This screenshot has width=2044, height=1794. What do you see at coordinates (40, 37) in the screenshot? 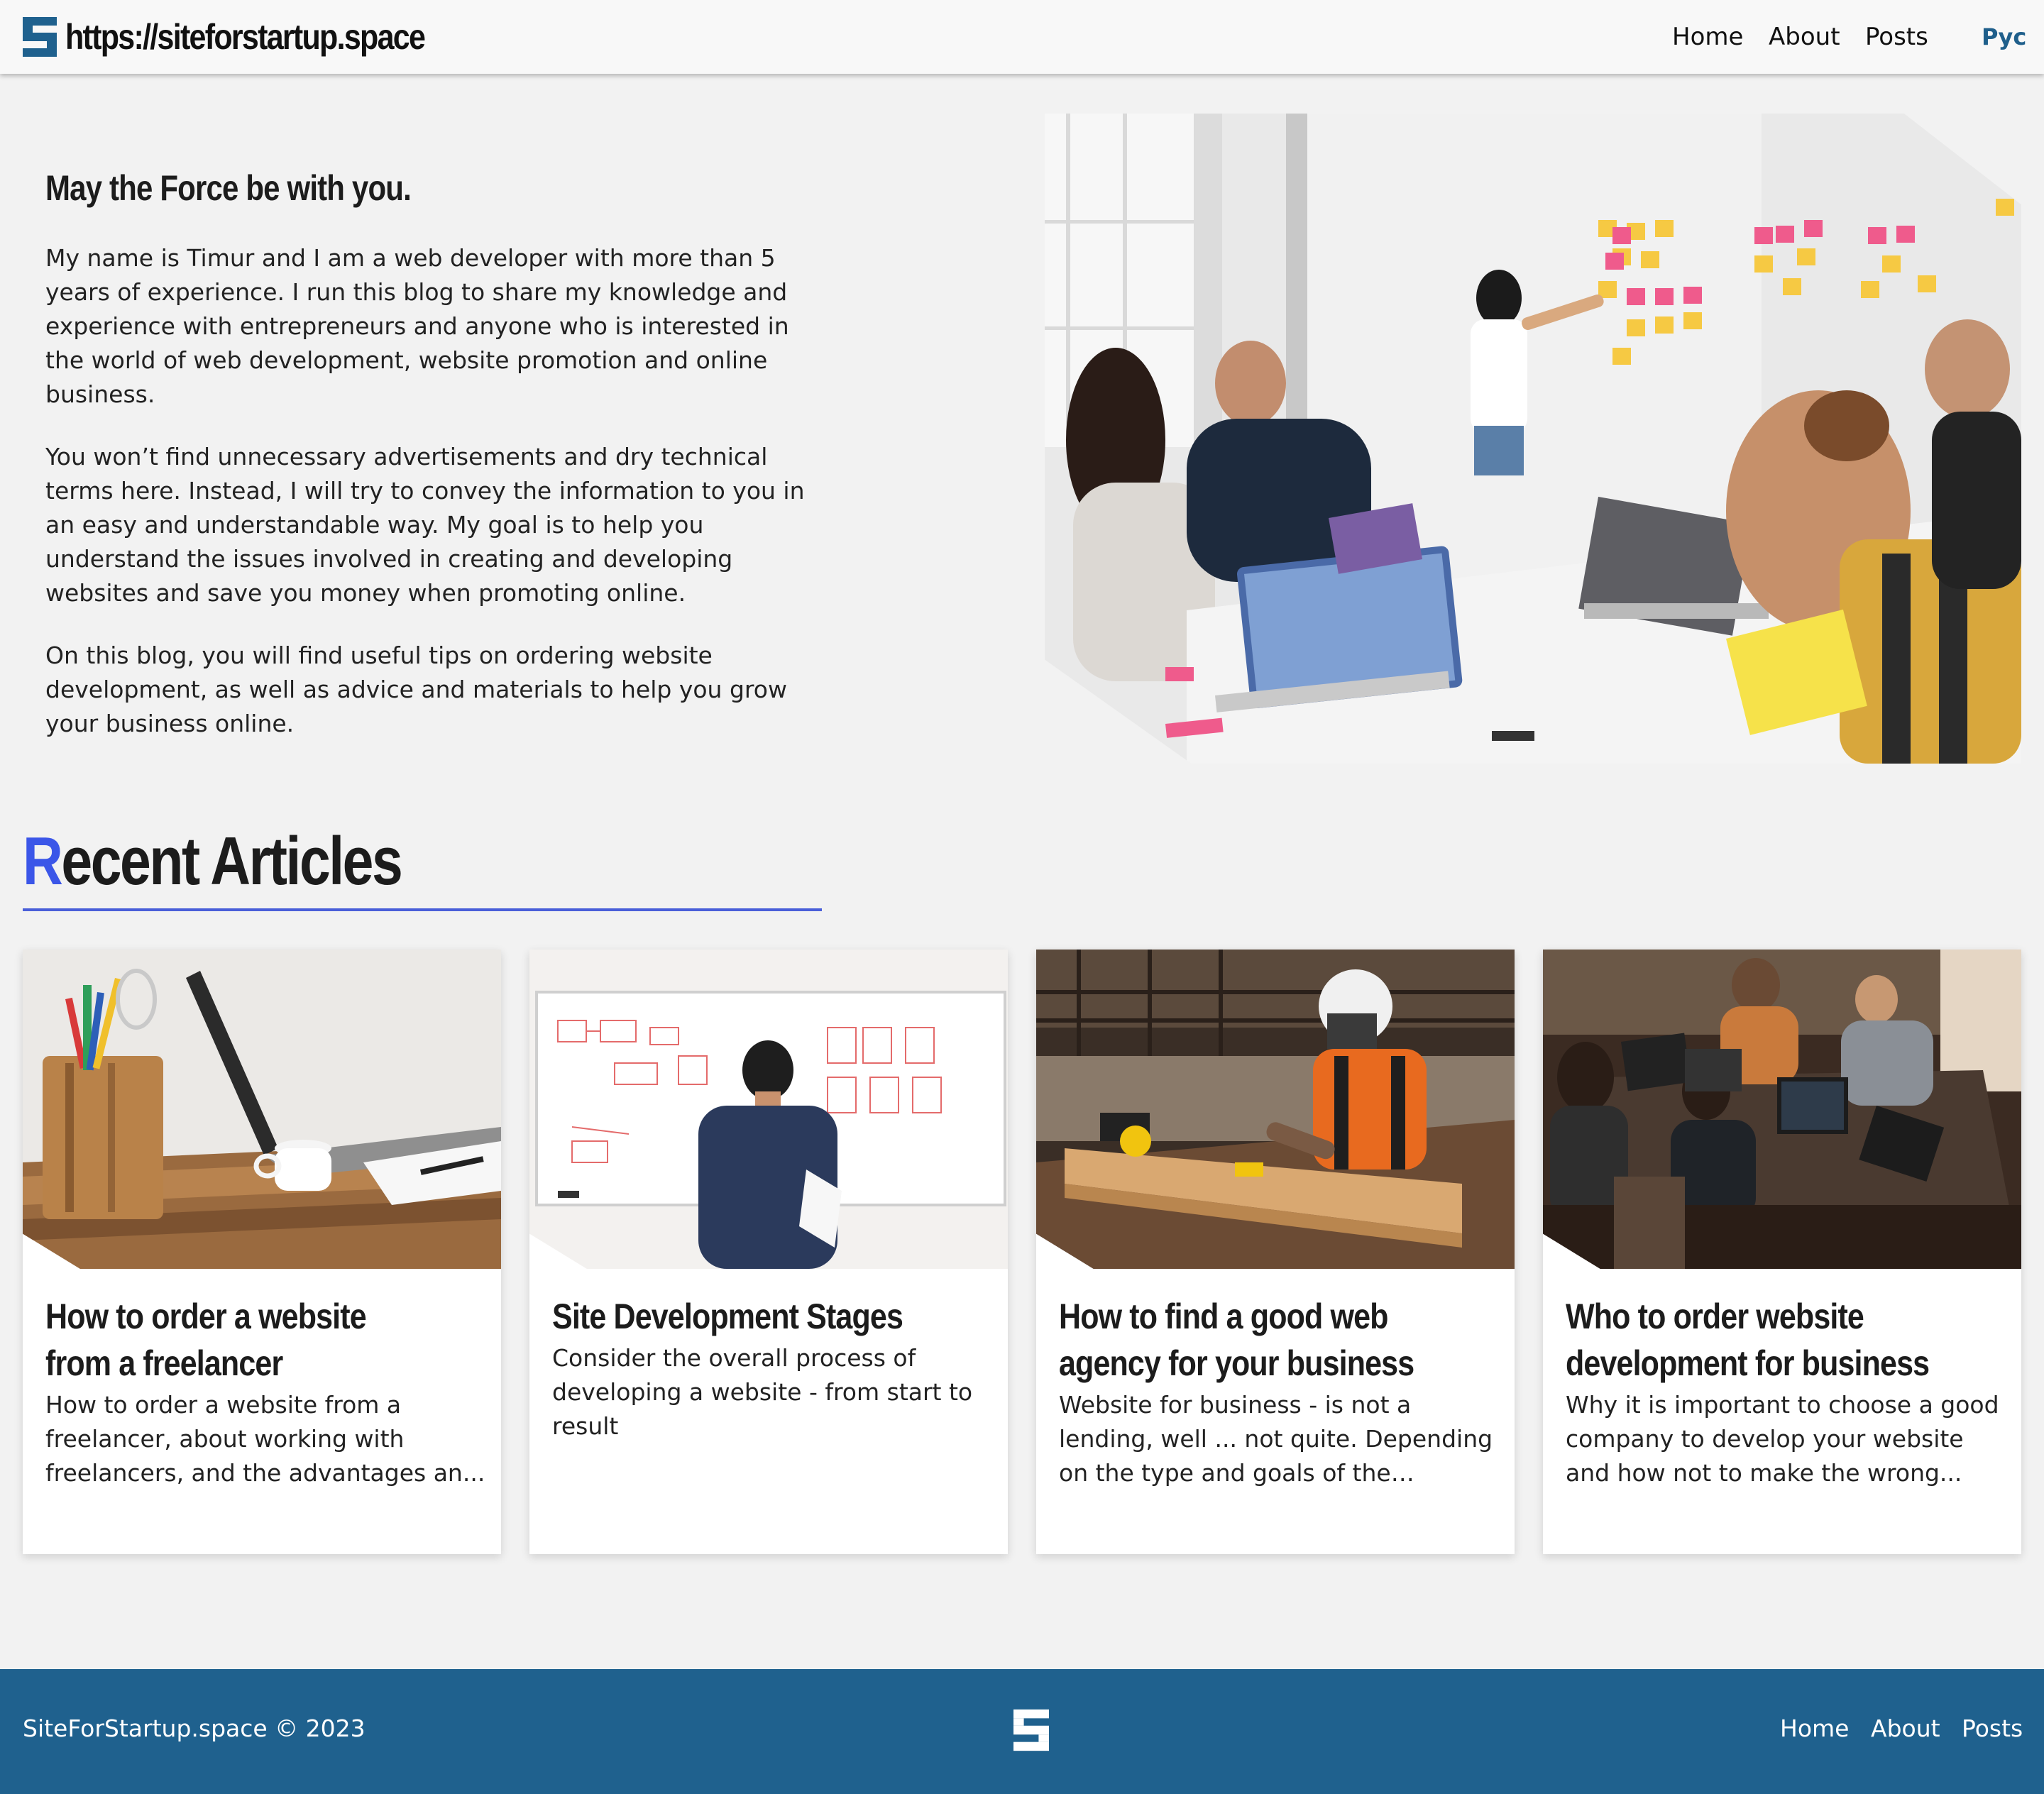
I see `site-logo-icon` at bounding box center [40, 37].